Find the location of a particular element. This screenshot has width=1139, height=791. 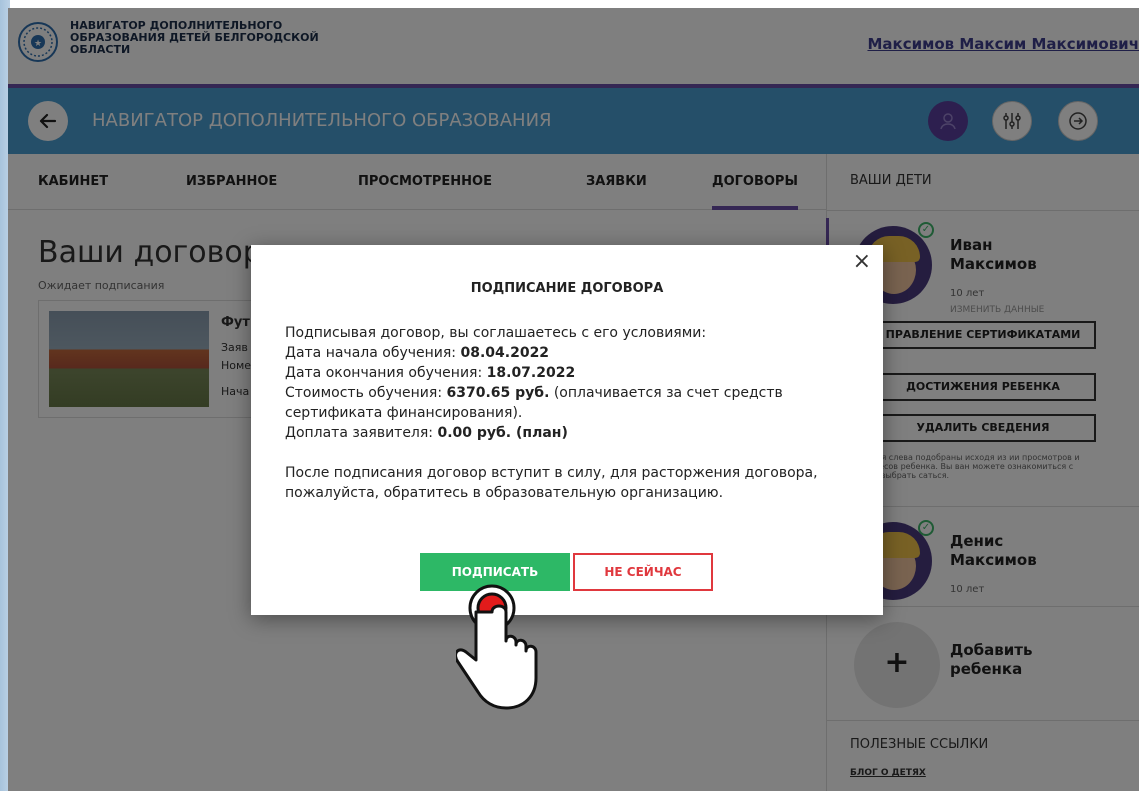

pointing-hand-icon is located at coordinates (497, 647).